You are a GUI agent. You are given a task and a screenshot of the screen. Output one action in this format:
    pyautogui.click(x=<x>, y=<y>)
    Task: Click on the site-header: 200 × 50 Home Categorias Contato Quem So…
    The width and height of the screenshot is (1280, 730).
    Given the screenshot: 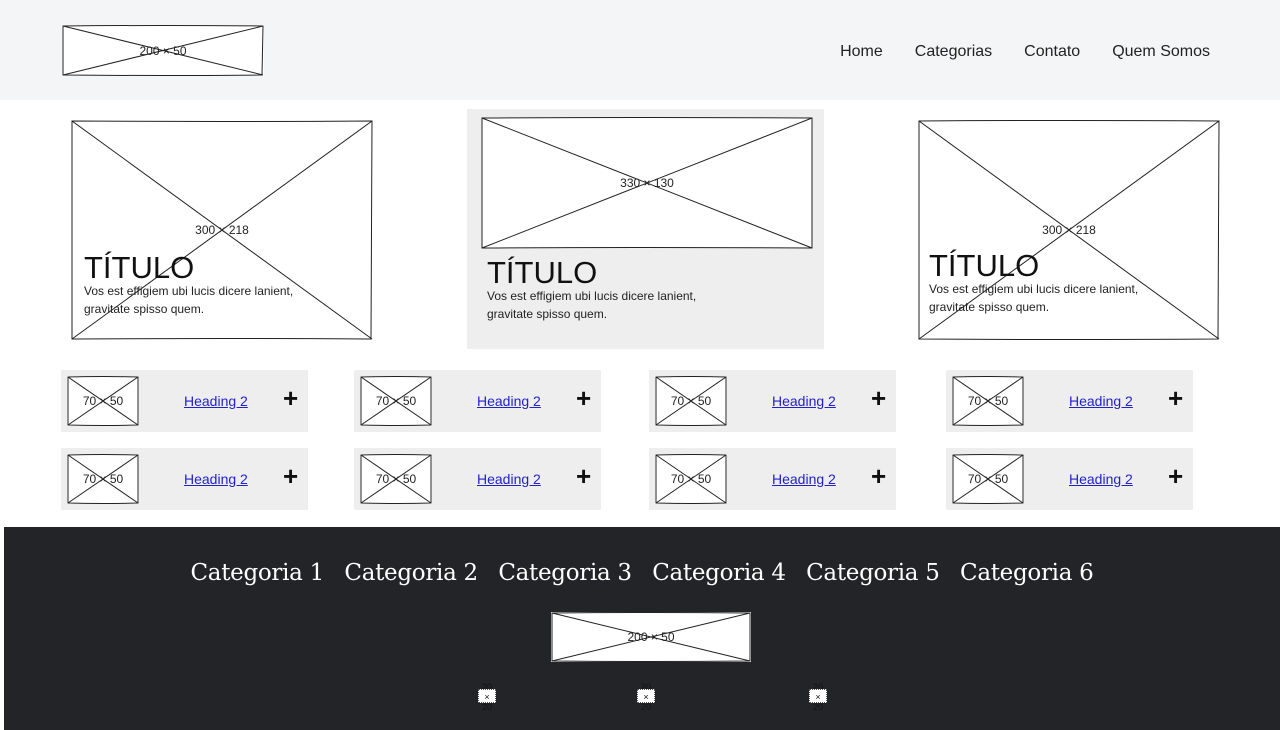 What is the action you would take?
    pyautogui.click(x=640, y=50)
    